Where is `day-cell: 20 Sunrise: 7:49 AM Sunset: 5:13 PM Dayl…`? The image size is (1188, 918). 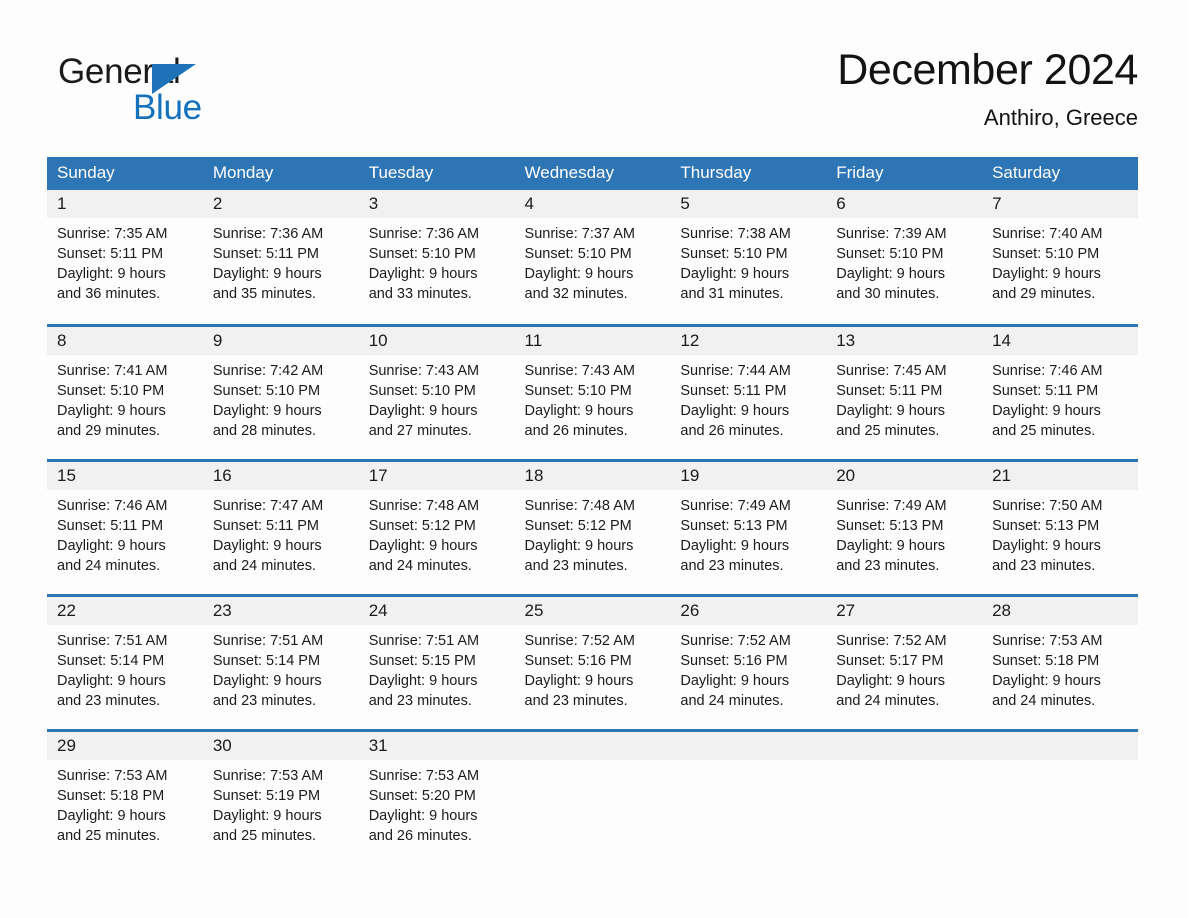 day-cell: 20 Sunrise: 7:49 AM Sunset: 5:13 PM Dayl… is located at coordinates (904, 526).